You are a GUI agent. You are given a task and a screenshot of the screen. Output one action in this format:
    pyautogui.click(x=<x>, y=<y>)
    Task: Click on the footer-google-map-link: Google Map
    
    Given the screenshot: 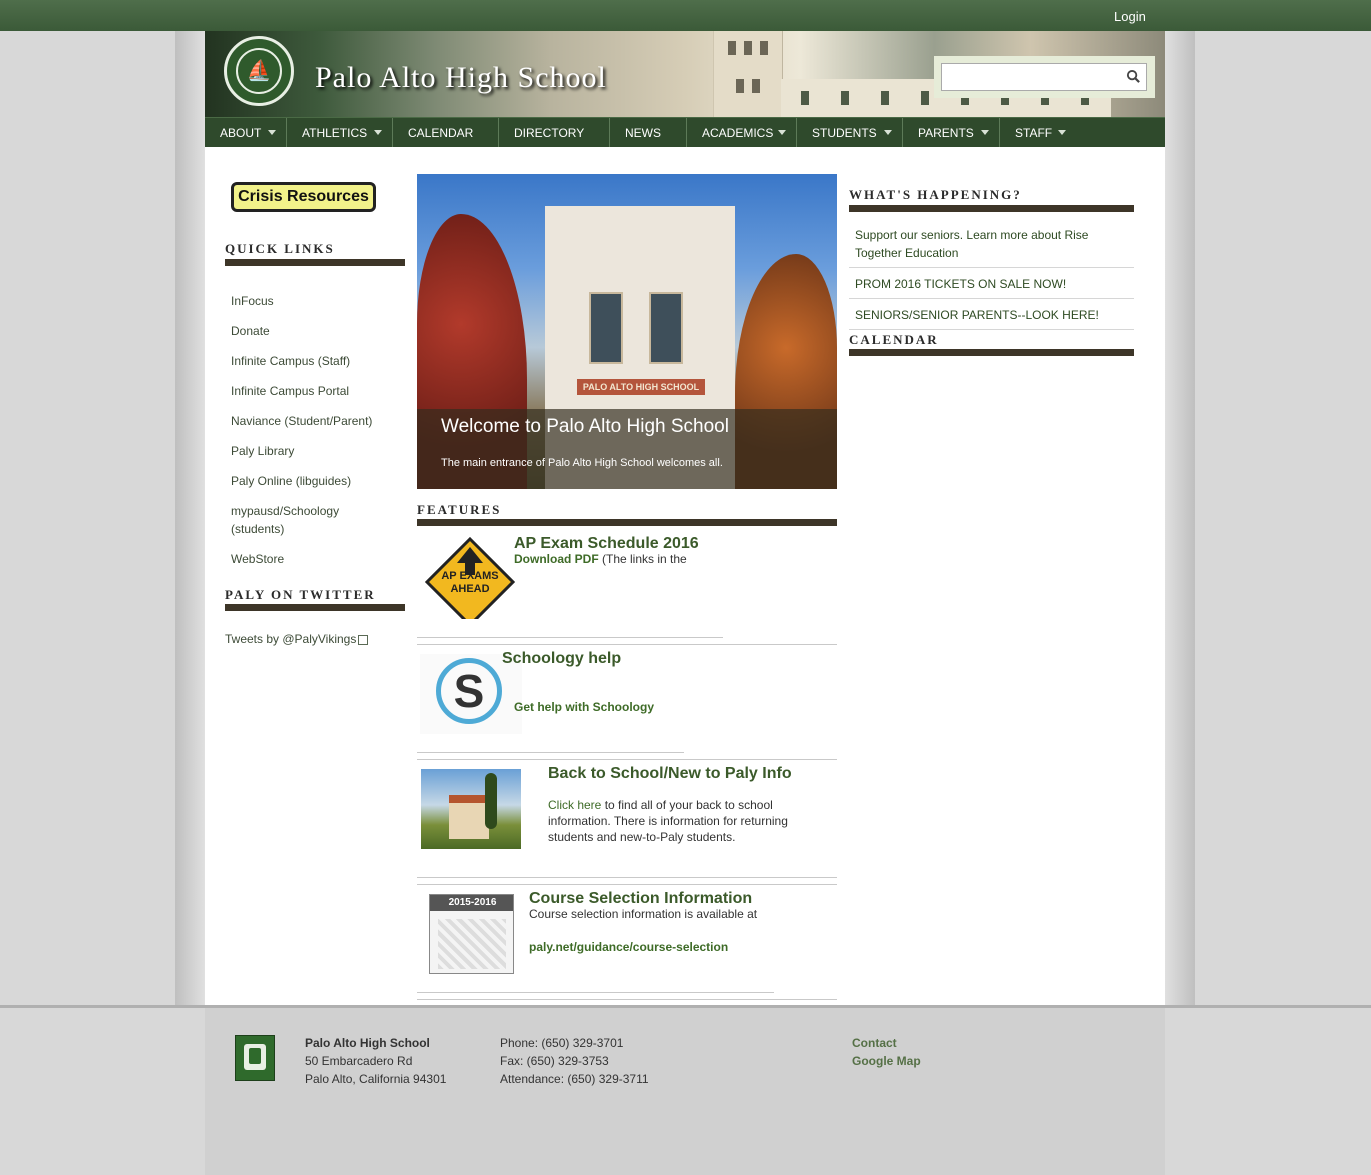 What is the action you would take?
    pyautogui.click(x=886, y=1061)
    